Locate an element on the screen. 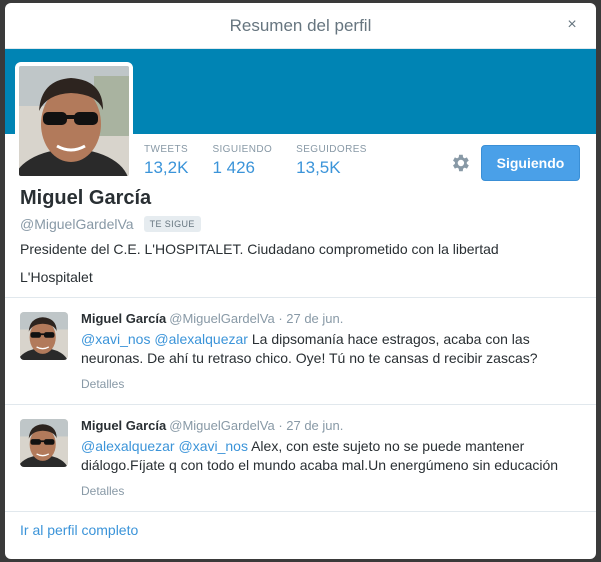  profile-location: L'Hospitalet is located at coordinates (56, 277).